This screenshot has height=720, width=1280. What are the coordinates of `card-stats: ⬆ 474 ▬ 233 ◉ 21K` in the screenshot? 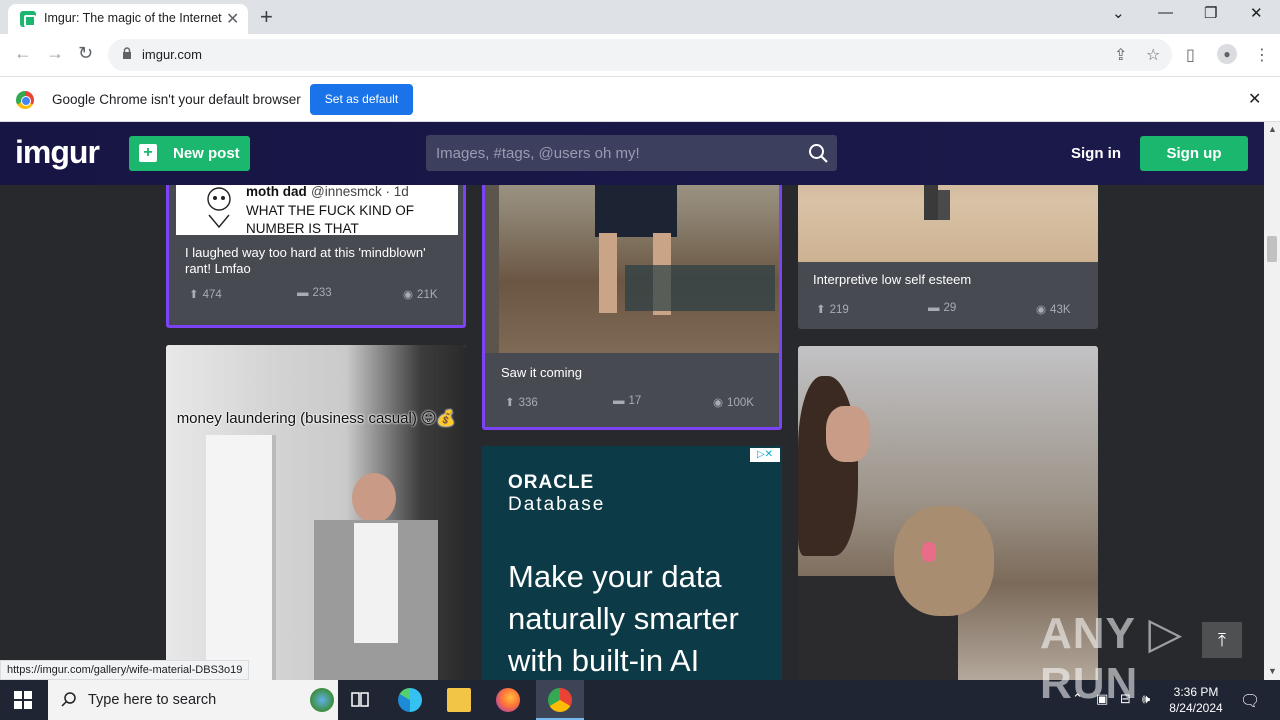 It's located at (316, 295).